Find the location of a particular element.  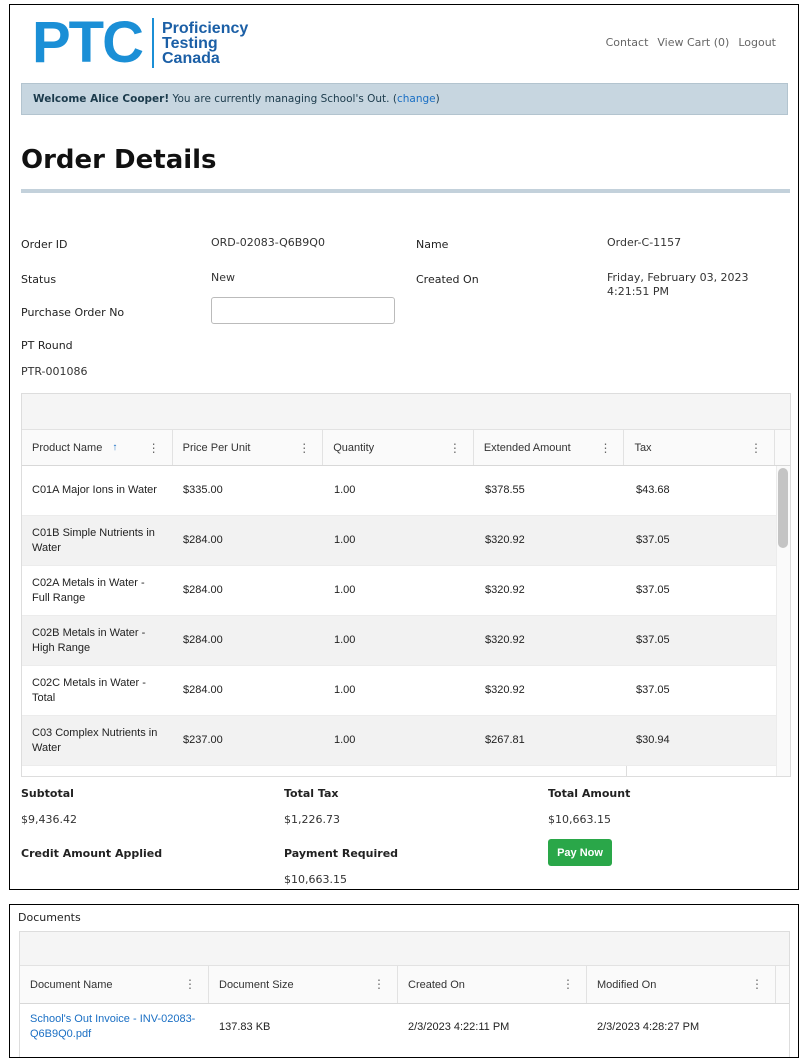

cell-price: $335.00 is located at coordinates (203, 490).